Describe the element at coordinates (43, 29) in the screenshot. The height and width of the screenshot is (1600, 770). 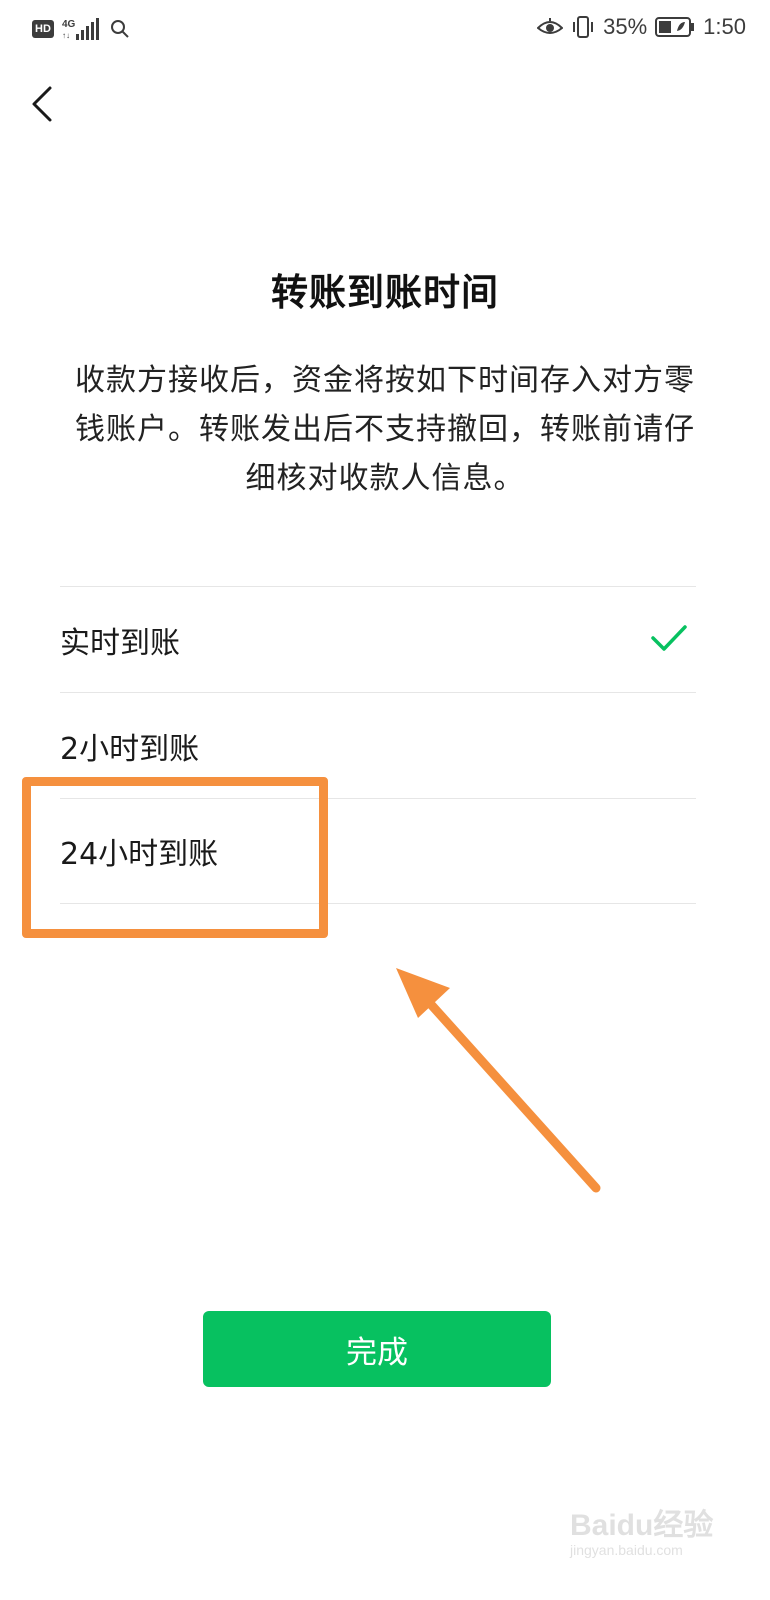
I see `hd-badge: HD` at that location.